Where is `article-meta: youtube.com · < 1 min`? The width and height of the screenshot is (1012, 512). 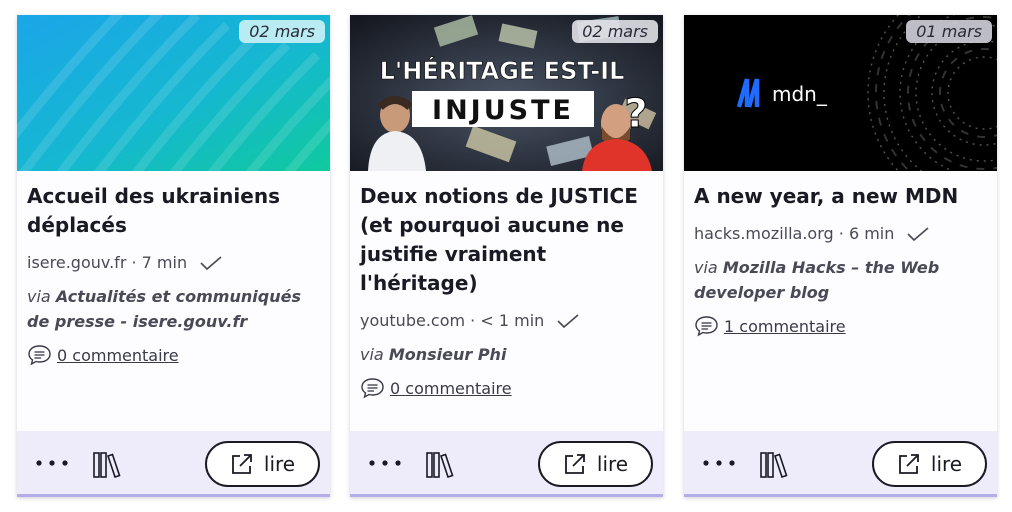 article-meta: youtube.com · < 1 min is located at coordinates (506, 320).